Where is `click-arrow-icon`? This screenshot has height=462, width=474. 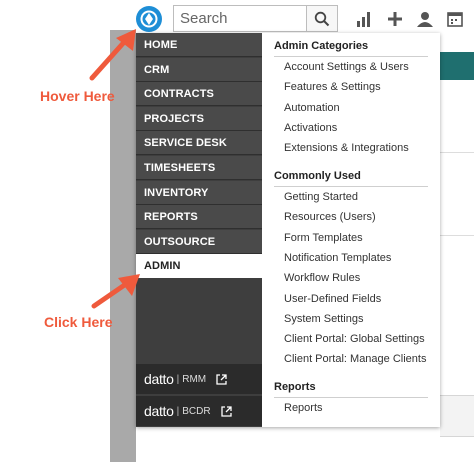
click-arrow-icon is located at coordinates (115, 291).